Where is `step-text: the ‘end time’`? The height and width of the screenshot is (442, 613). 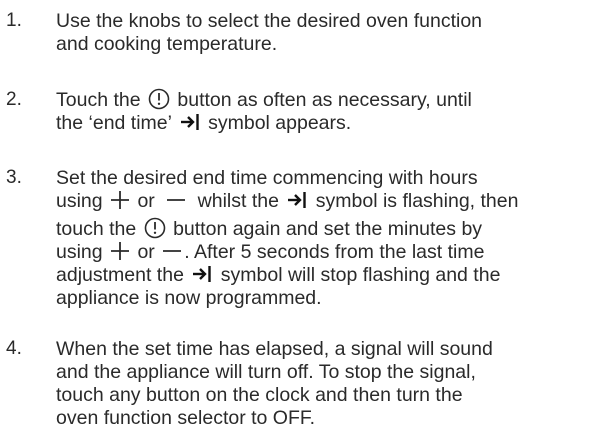 step-text: the ‘end time’ is located at coordinates (116, 123).